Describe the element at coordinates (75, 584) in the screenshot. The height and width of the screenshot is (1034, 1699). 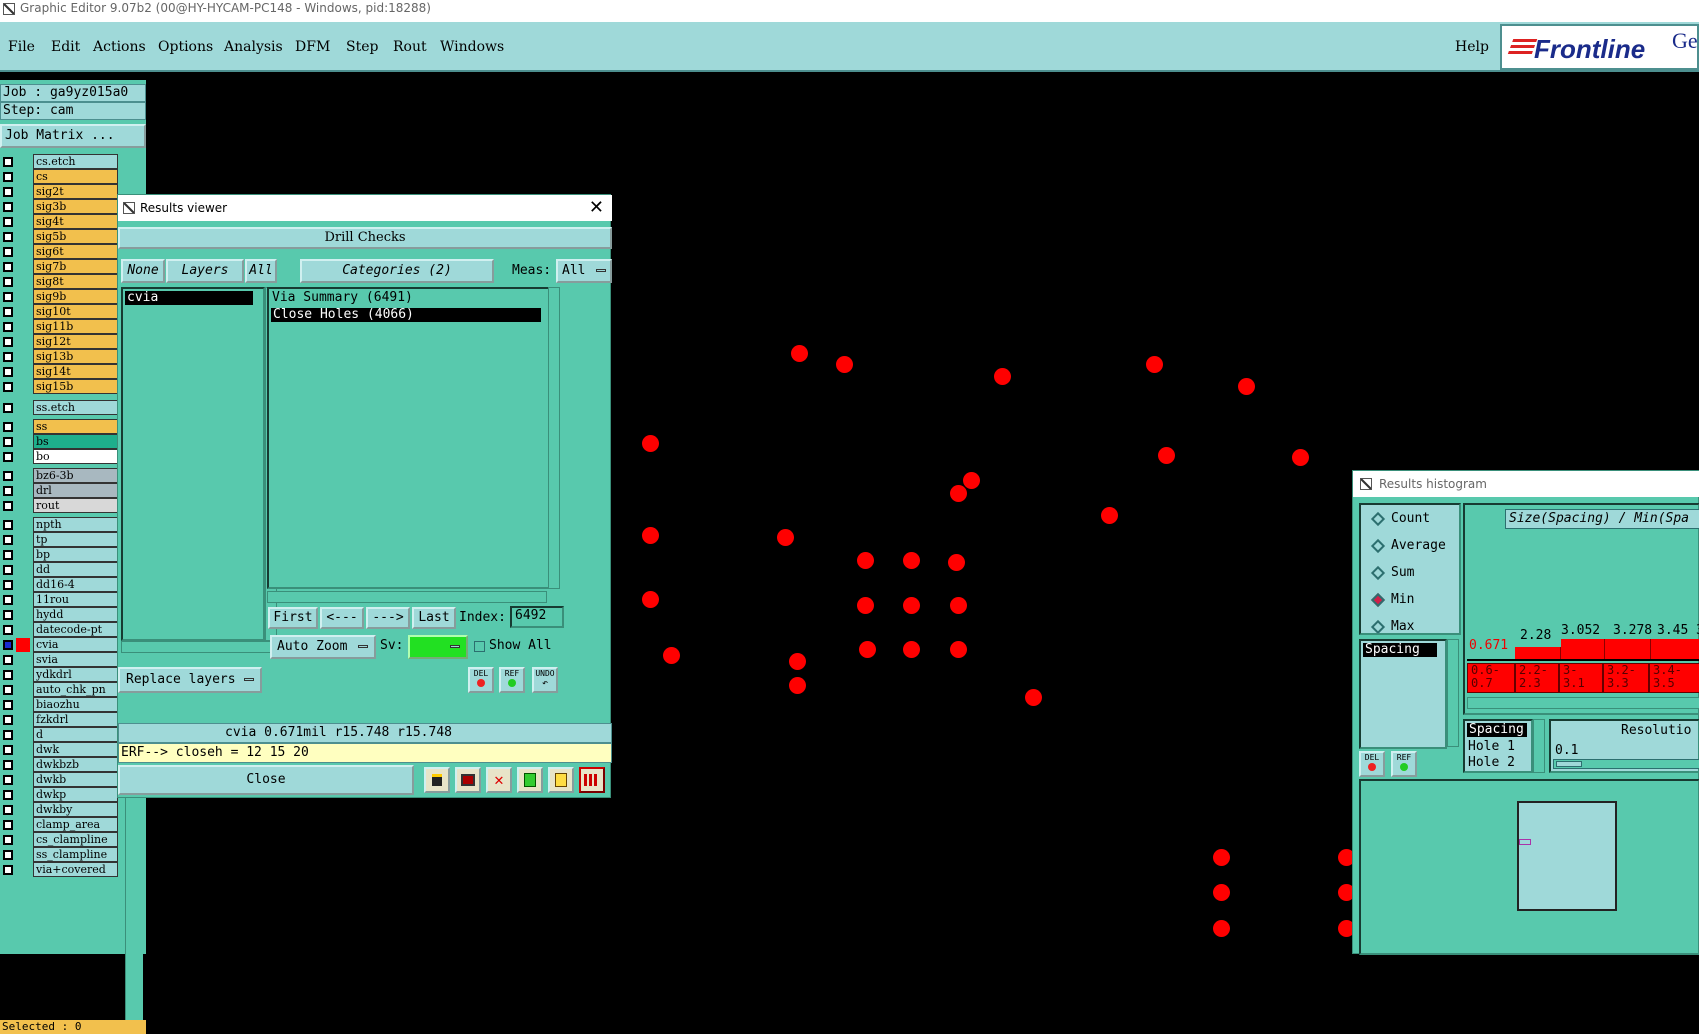
I see `layer-name: dd16-4` at that location.